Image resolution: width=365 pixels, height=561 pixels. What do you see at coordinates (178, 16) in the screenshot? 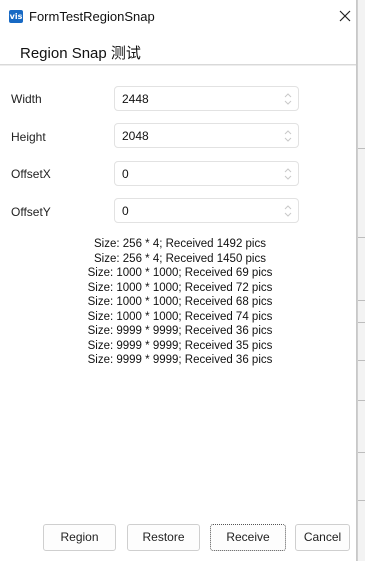
I see `title-bar: vis FormTestRegionSnap` at bounding box center [178, 16].